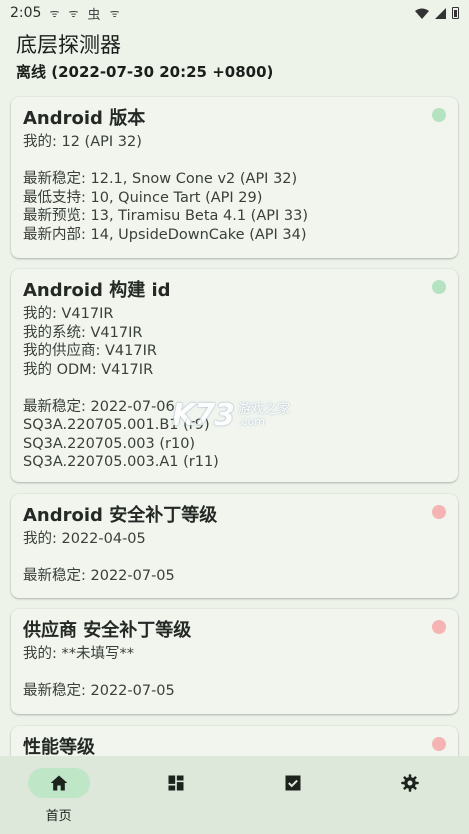 This screenshot has width=469, height=834. I want to click on card-line: 最新预览: 13, Tiramisu Beta 4.1 (API 33), so click(165, 216).